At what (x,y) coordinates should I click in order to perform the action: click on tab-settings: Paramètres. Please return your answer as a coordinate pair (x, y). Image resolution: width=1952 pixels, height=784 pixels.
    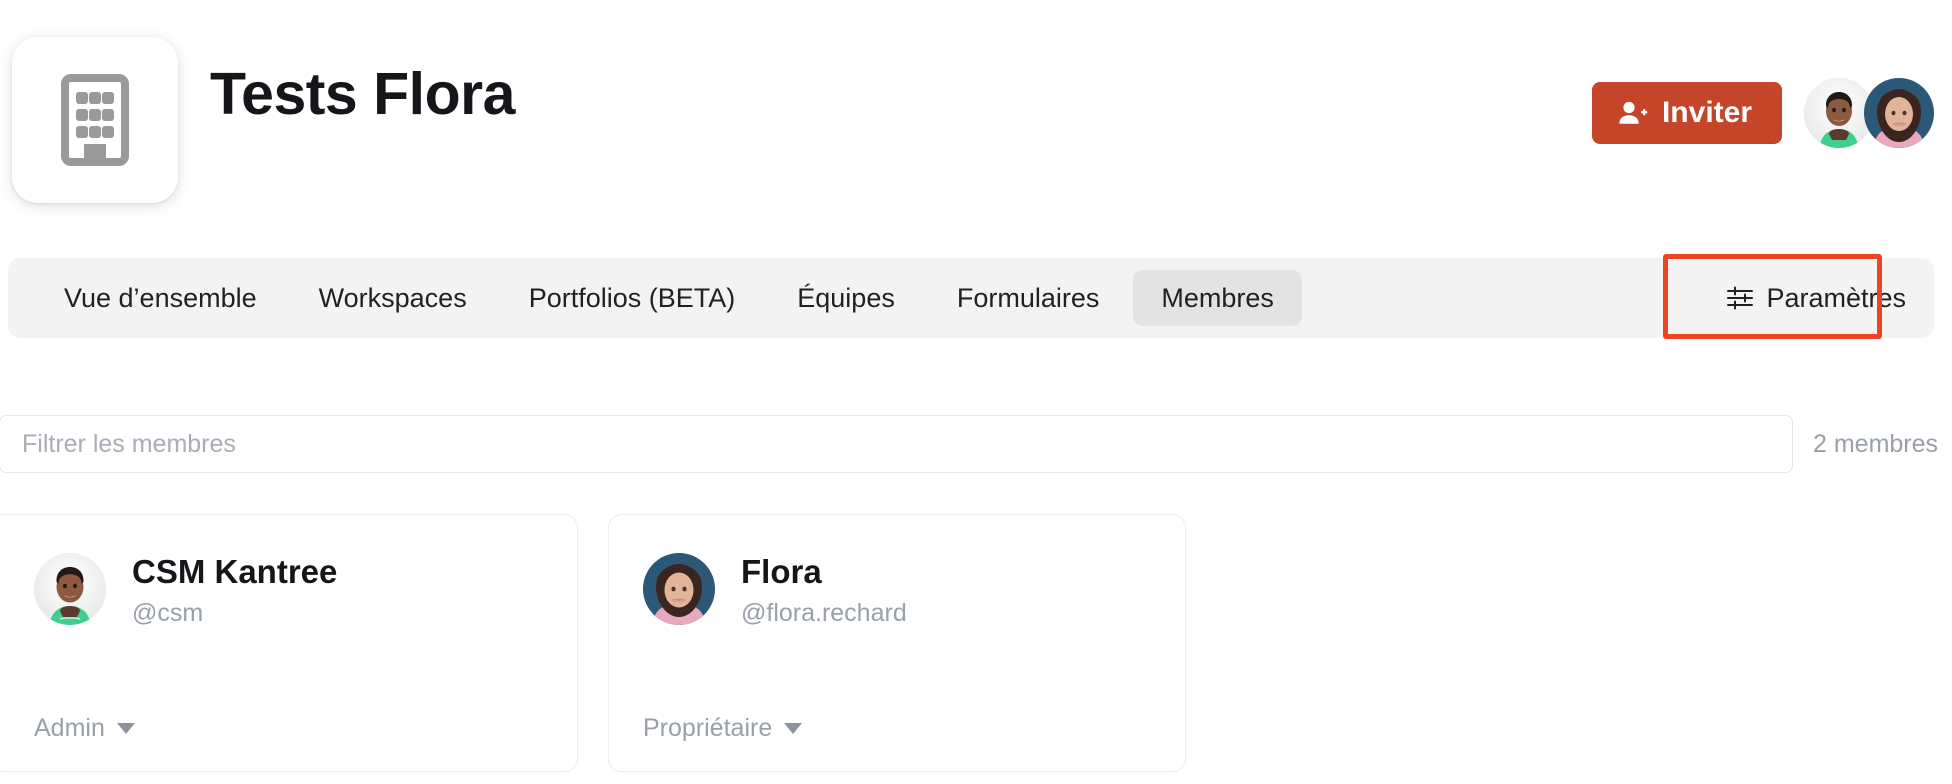
    Looking at the image, I should click on (1816, 298).